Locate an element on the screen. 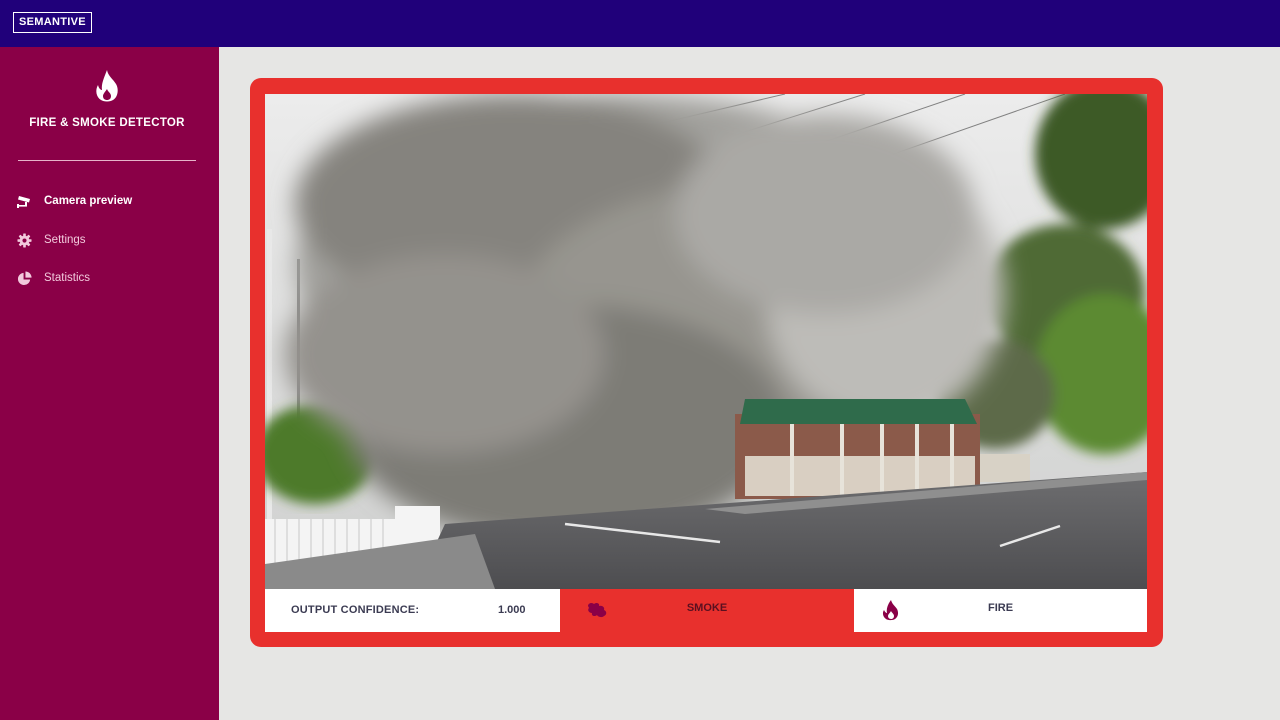 Image resolution: width=1280 pixels, height=720 pixels. flame-icon is located at coordinates (107, 86).